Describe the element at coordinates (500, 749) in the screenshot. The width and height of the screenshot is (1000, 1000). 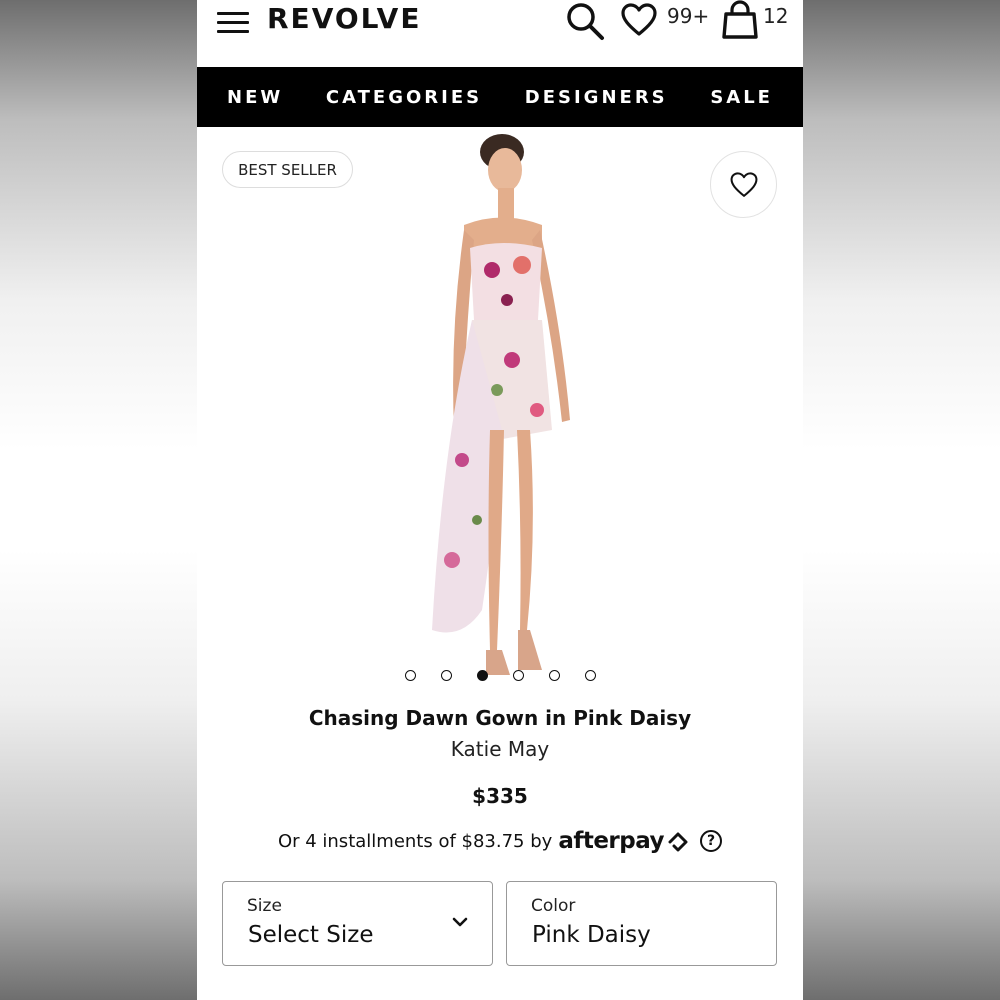
I see `product-designer: Katie May` at that location.